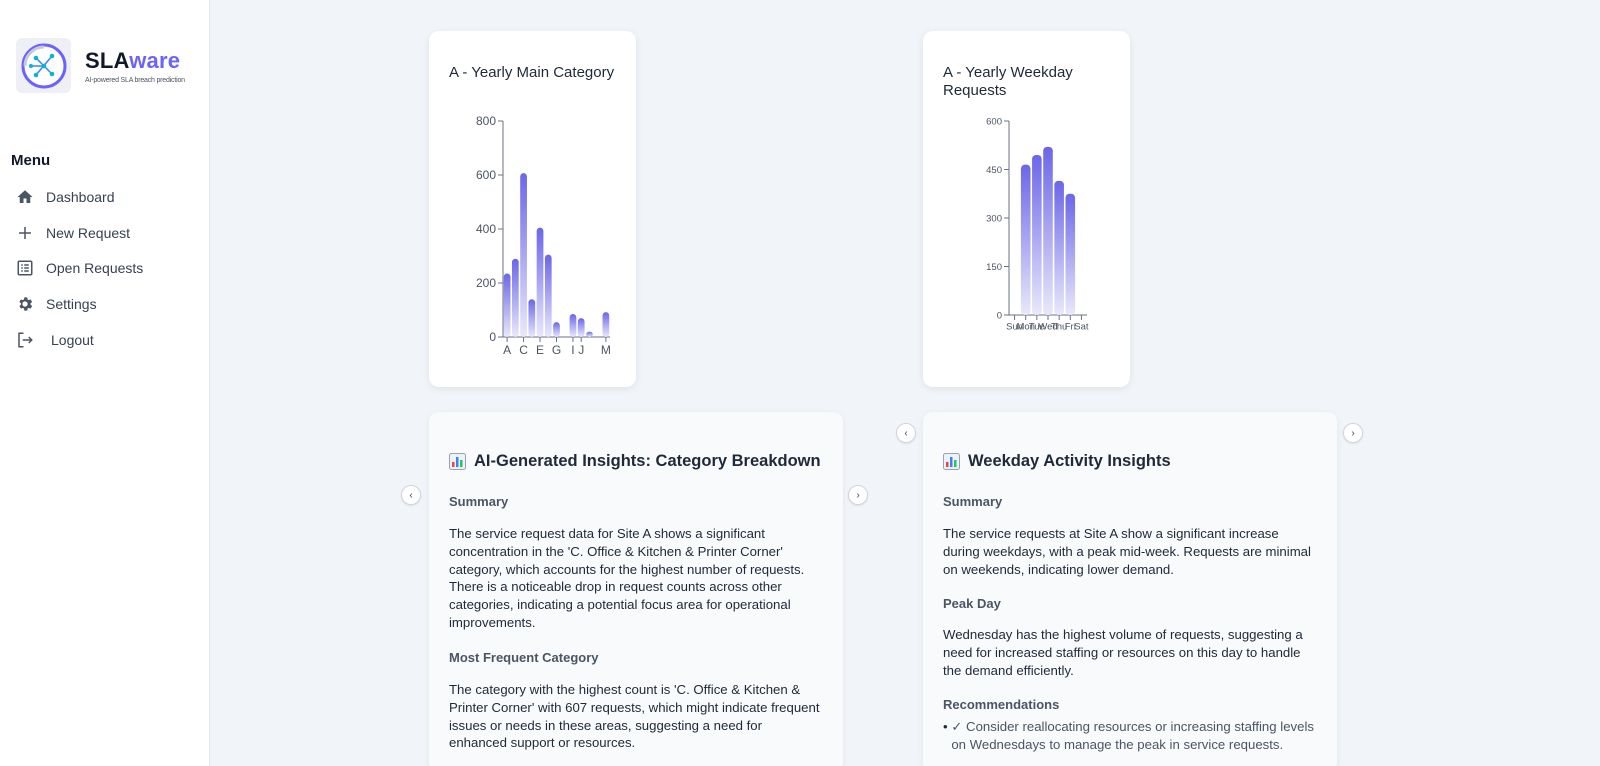  What do you see at coordinates (25, 340) in the screenshot?
I see `logout-icon` at bounding box center [25, 340].